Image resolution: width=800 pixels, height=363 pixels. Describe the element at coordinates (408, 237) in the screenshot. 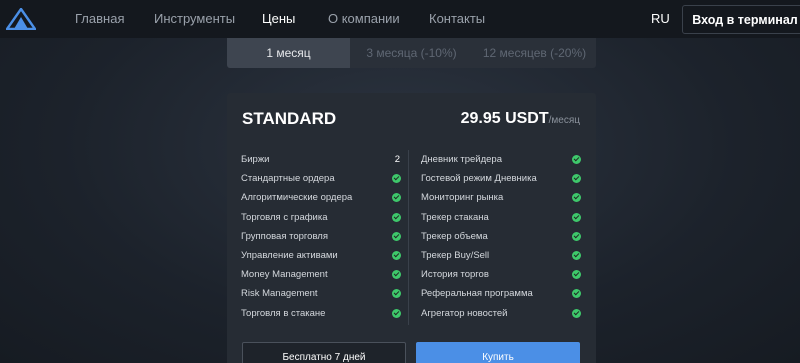

I see `column-divider` at that location.